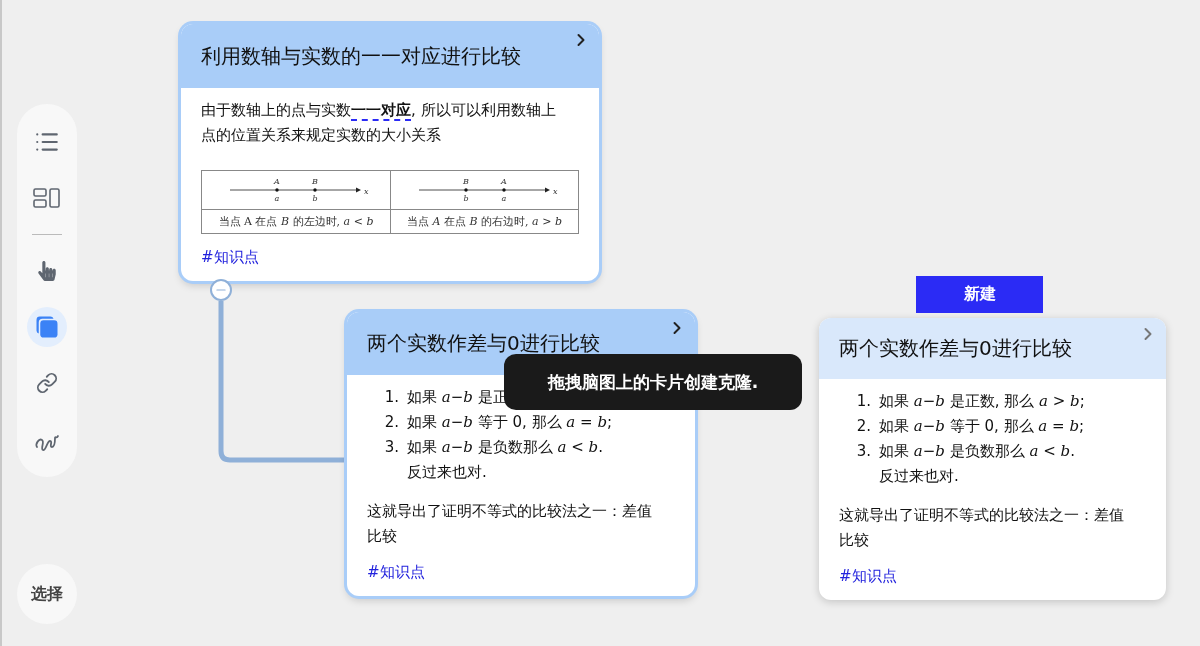 The image size is (1200, 646). Describe the element at coordinates (379, 123) in the screenshot. I see `card-text: 由于数轴上的点与实数一一对应, 所以可以利用数轴上点的位置关系来规定实数的大小关系` at that location.